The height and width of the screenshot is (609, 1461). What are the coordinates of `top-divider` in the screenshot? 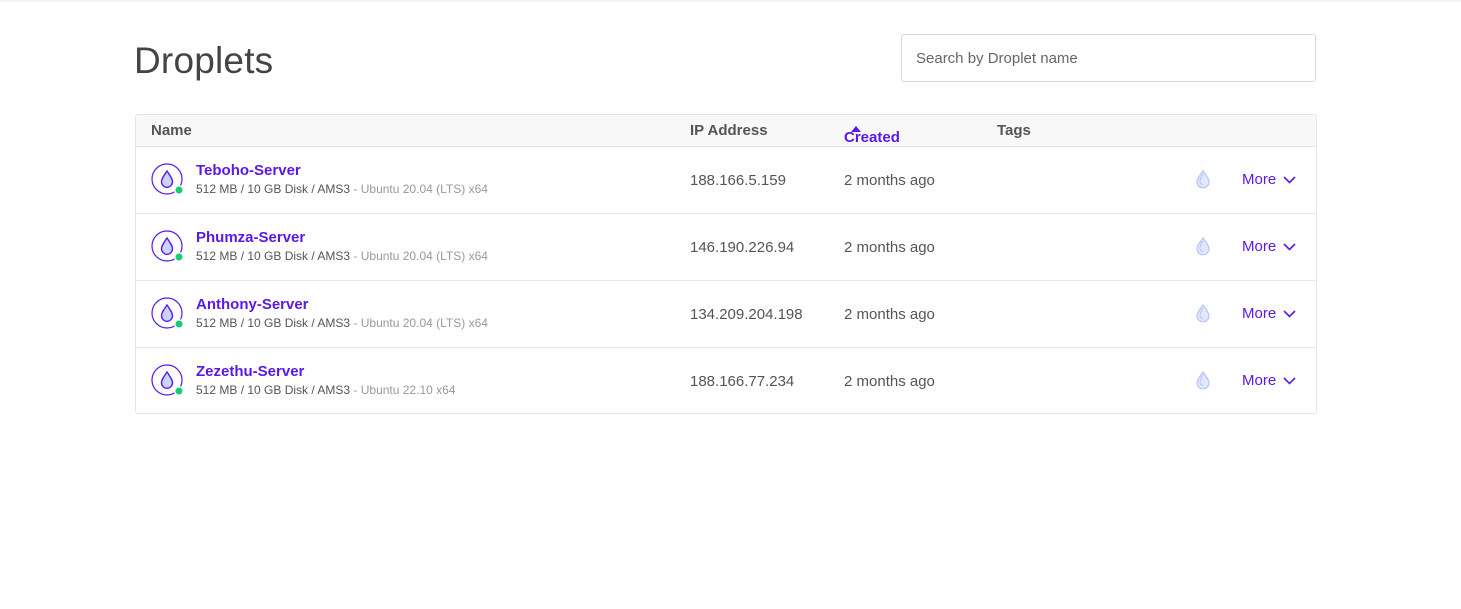 It's located at (730, 1).